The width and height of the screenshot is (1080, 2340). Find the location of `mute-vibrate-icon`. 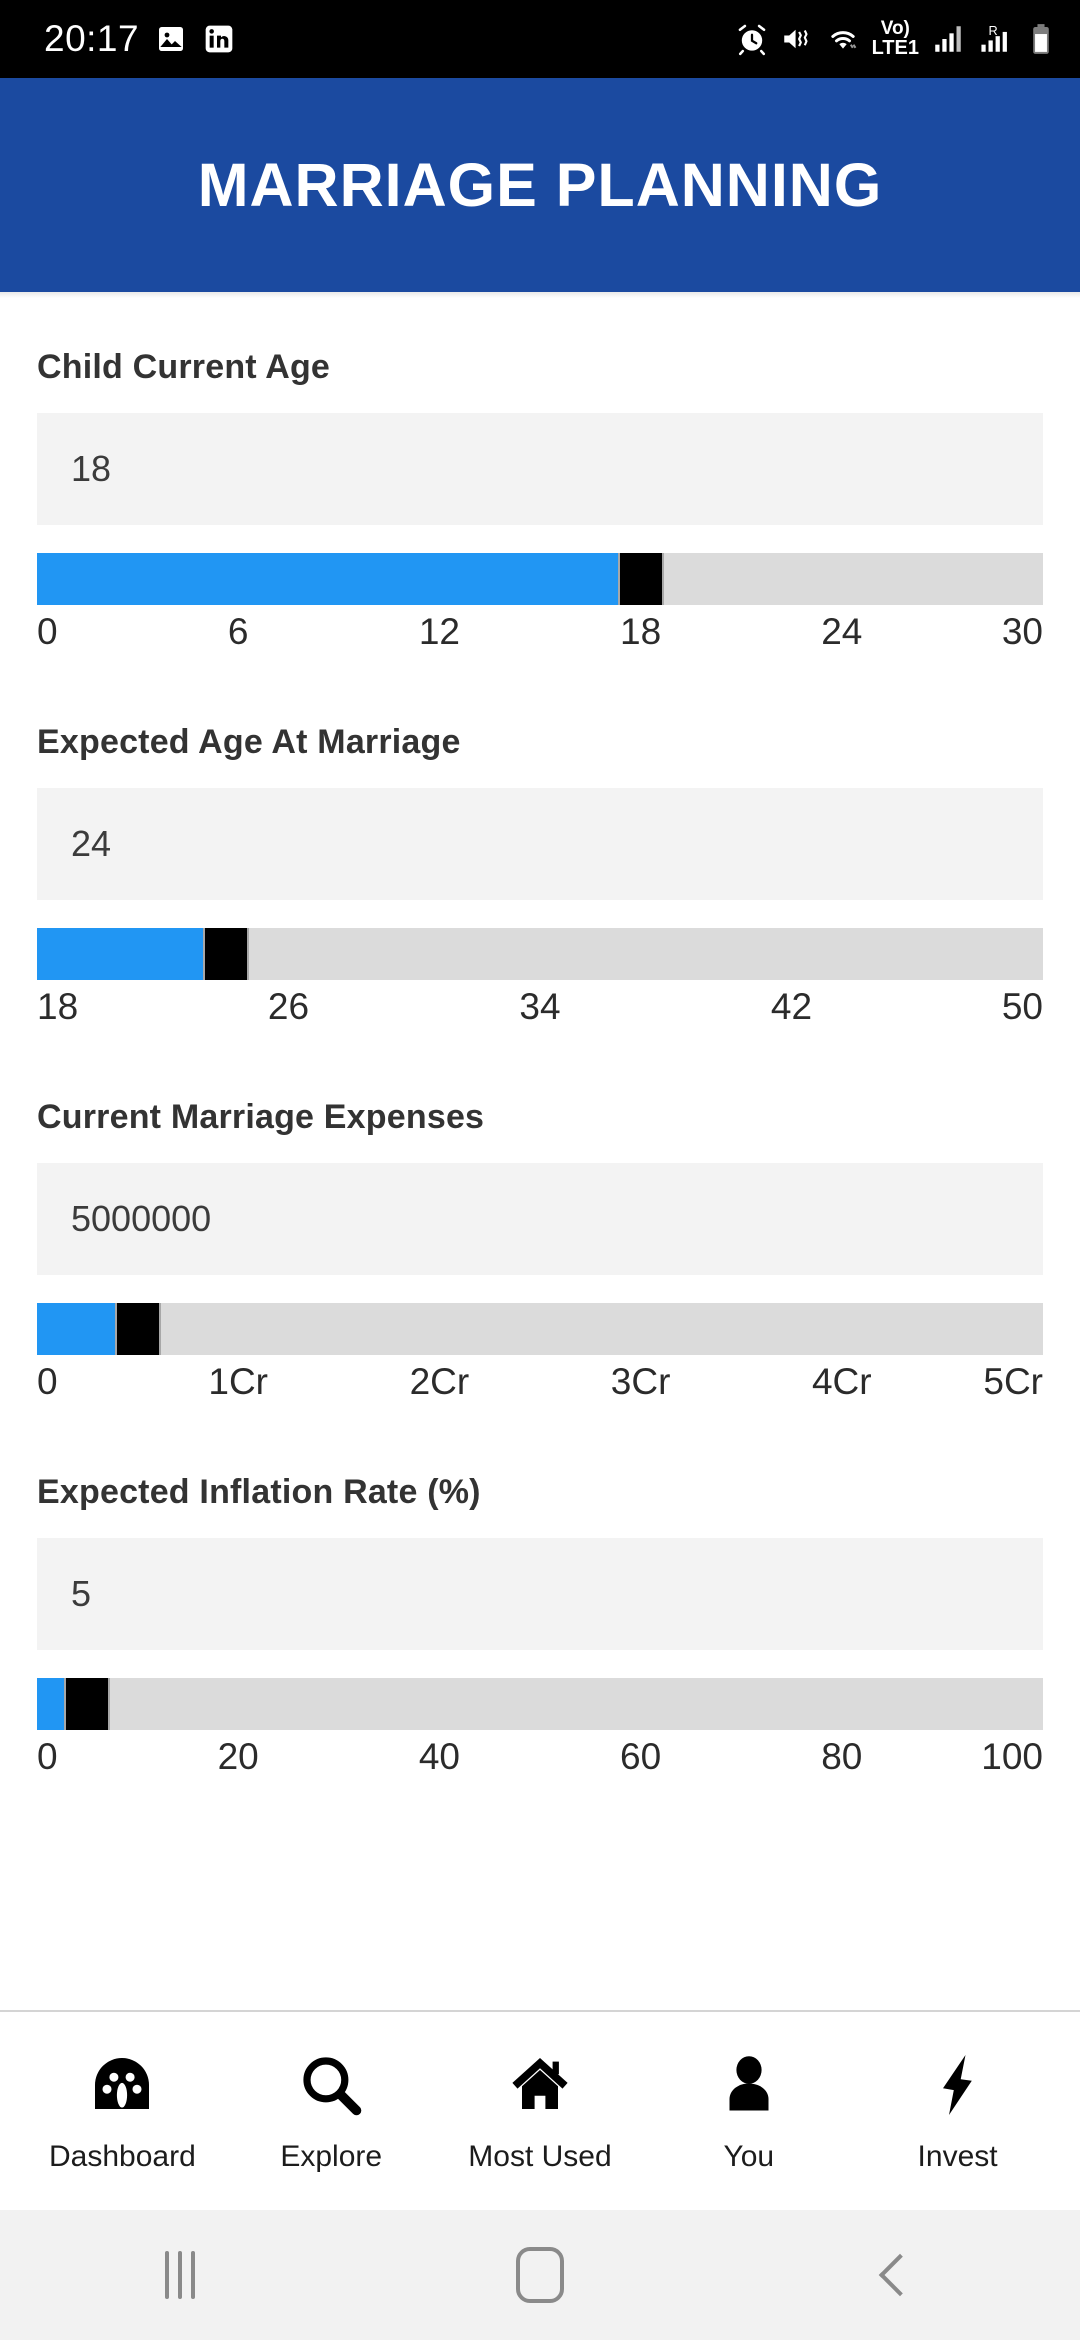

mute-vibrate-icon is located at coordinates (797, 39).